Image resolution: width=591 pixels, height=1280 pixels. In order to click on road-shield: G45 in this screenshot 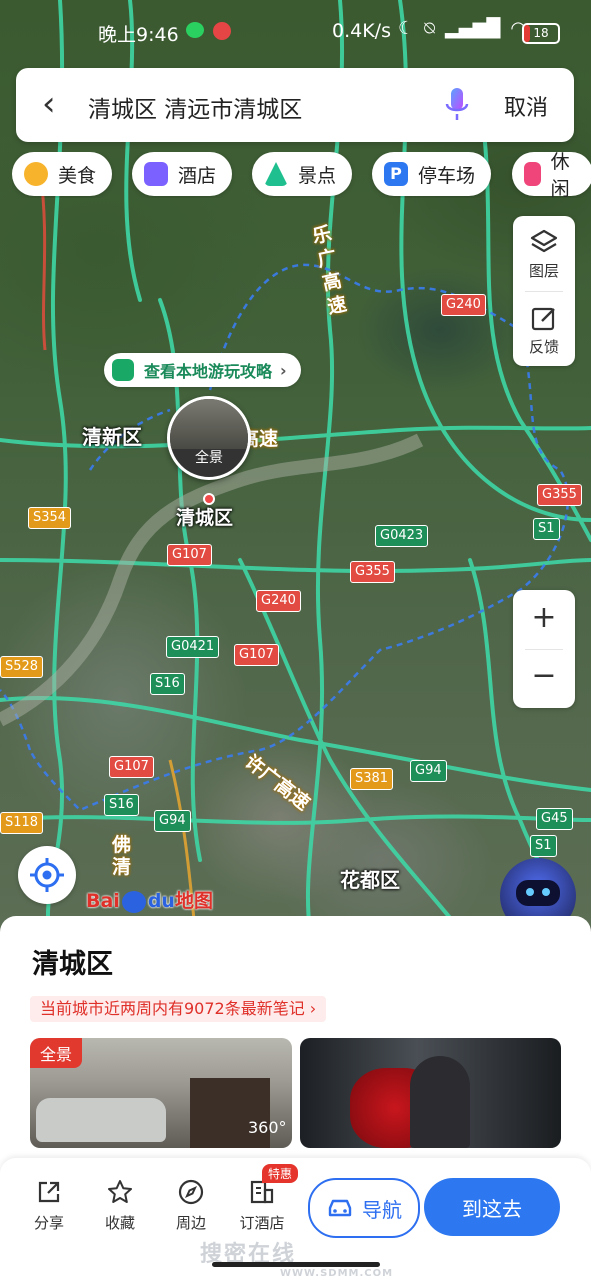, I will do `click(554, 819)`.